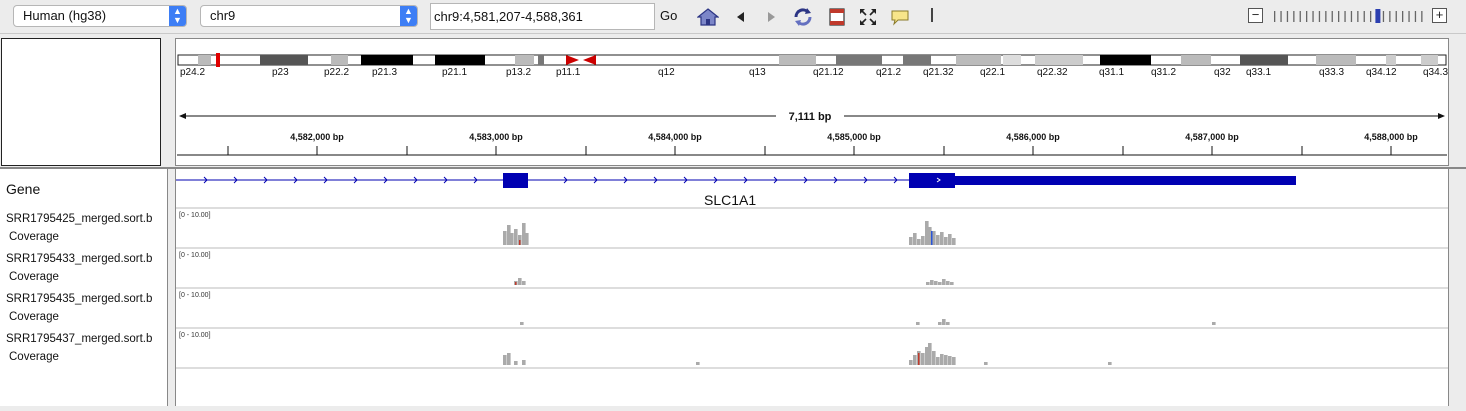 The image size is (1466, 411). I want to click on band-label: p24.2, so click(192, 72).